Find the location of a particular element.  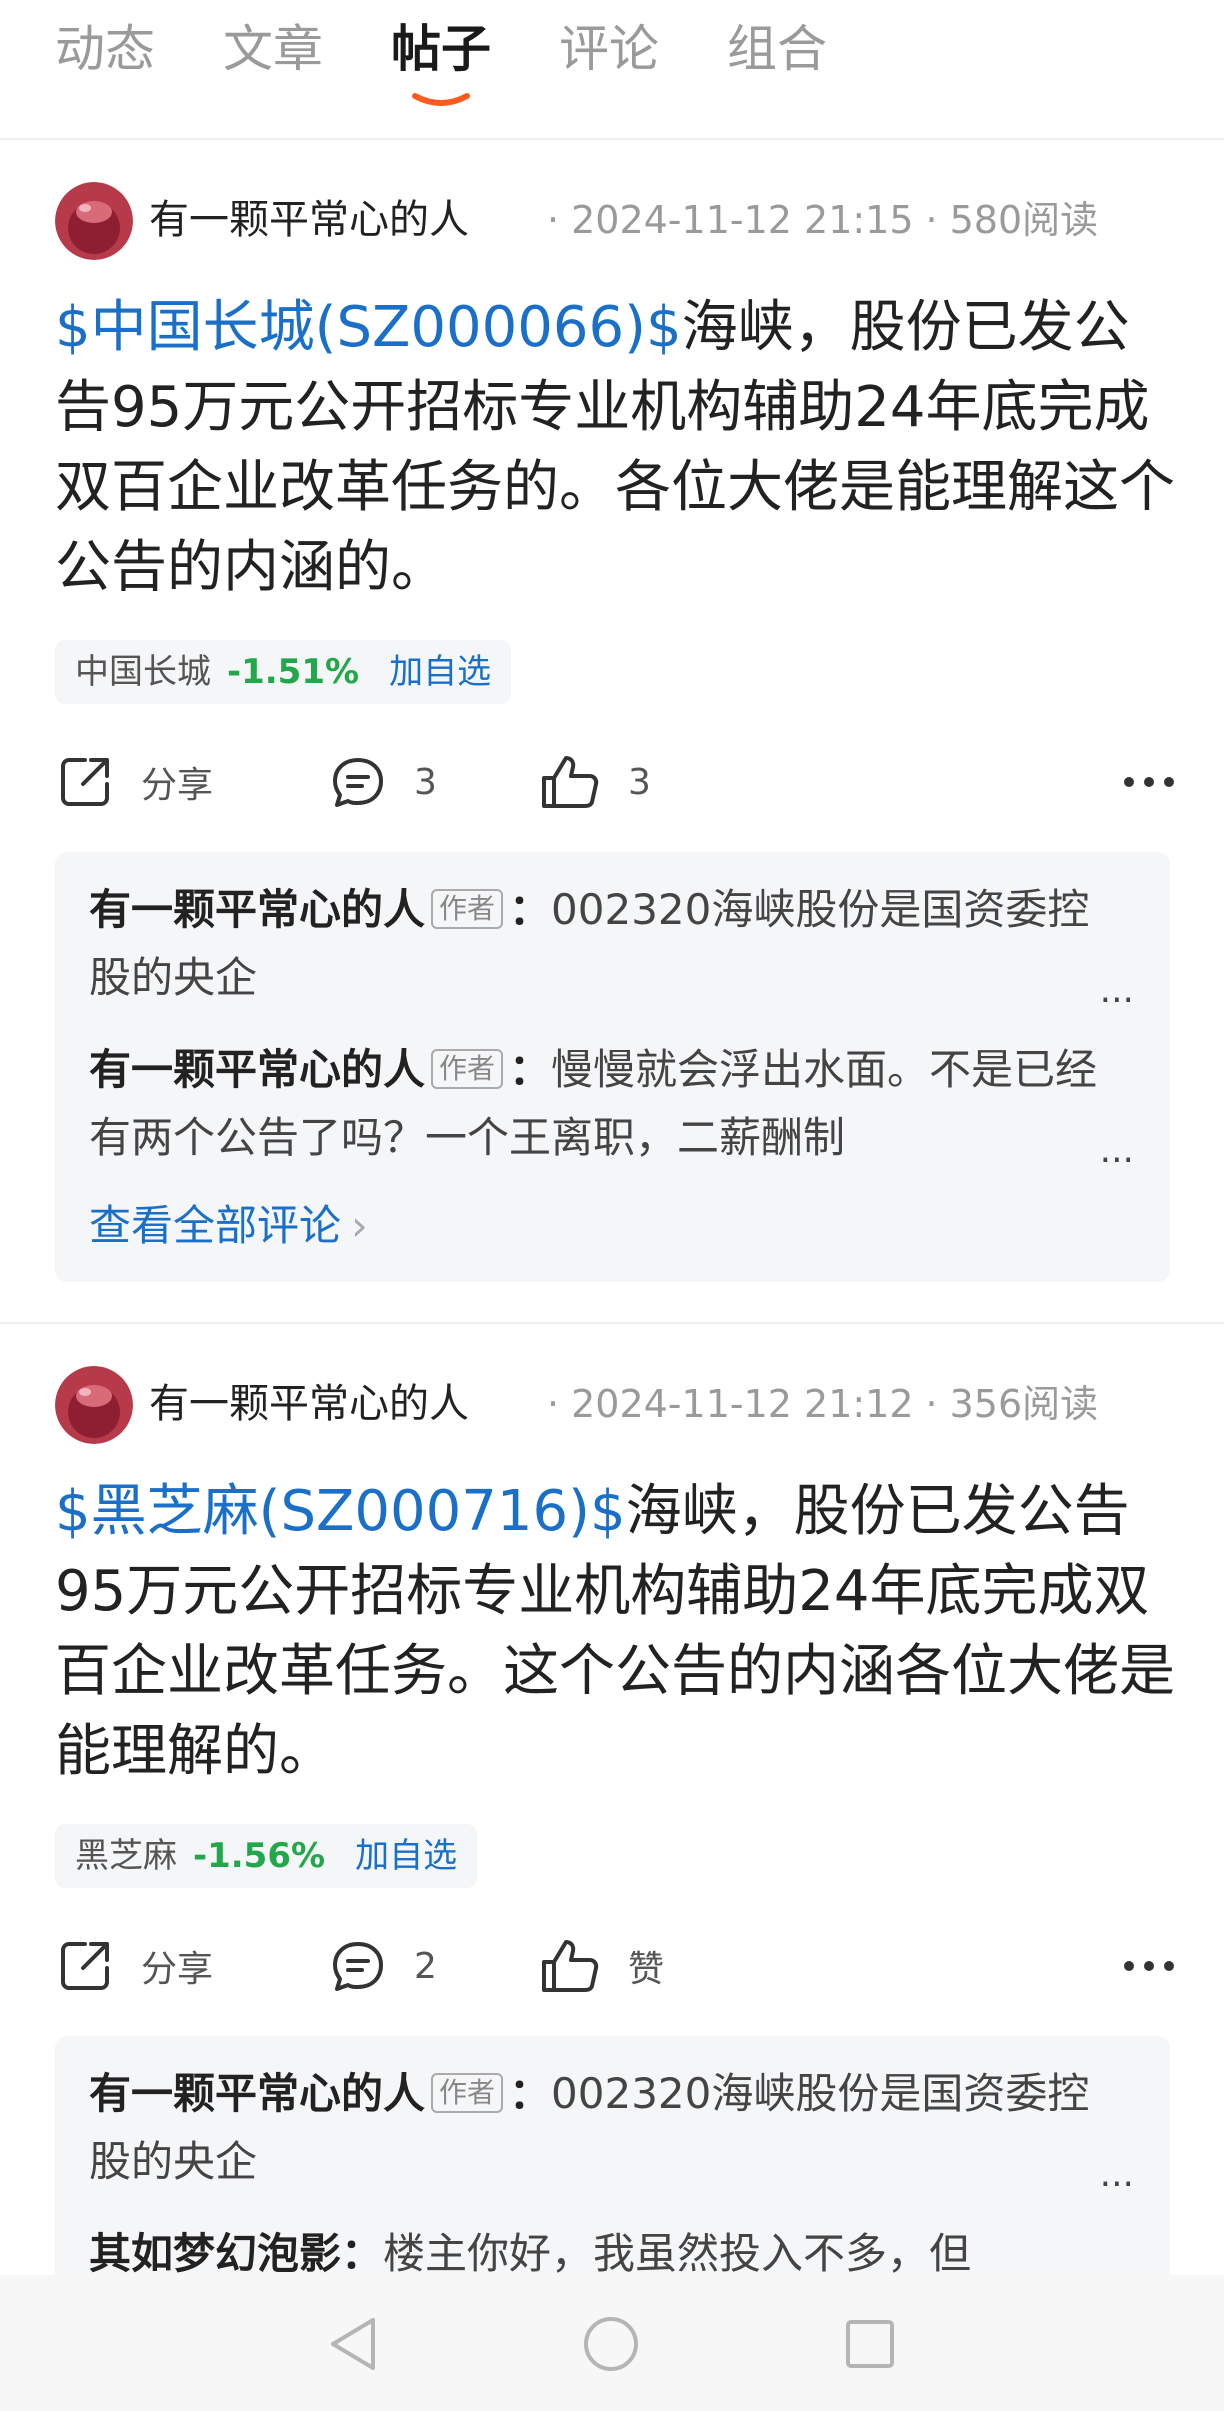

comment-count: 2 is located at coordinates (425, 1966).